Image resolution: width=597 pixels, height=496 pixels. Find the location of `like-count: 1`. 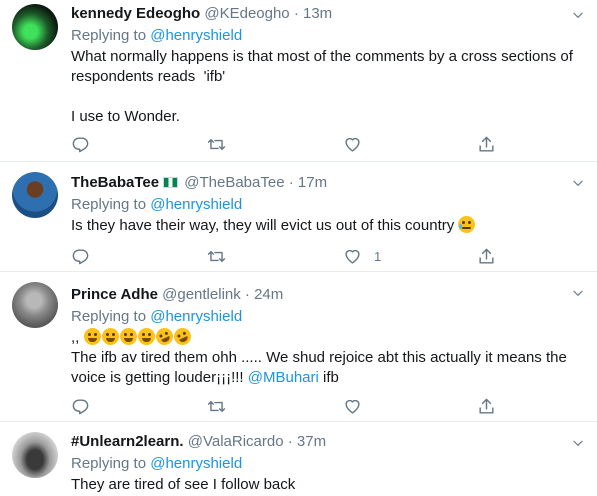

like-count: 1 is located at coordinates (378, 256).